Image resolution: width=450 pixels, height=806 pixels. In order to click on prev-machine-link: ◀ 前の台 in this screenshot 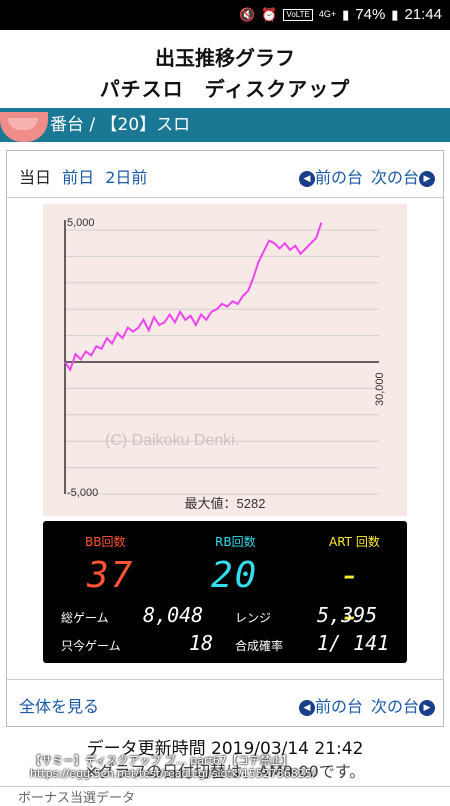, I will do `click(330, 176)`.